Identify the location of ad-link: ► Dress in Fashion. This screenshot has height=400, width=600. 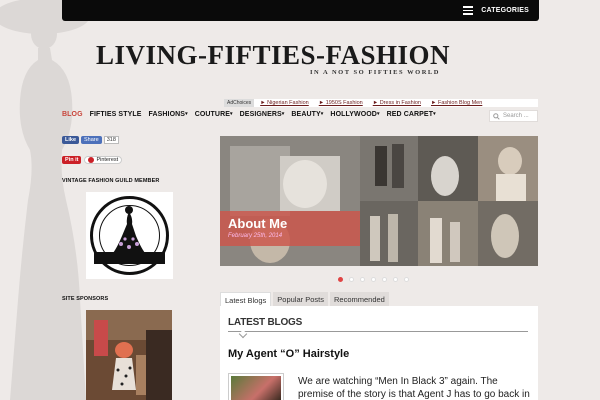
(397, 103).